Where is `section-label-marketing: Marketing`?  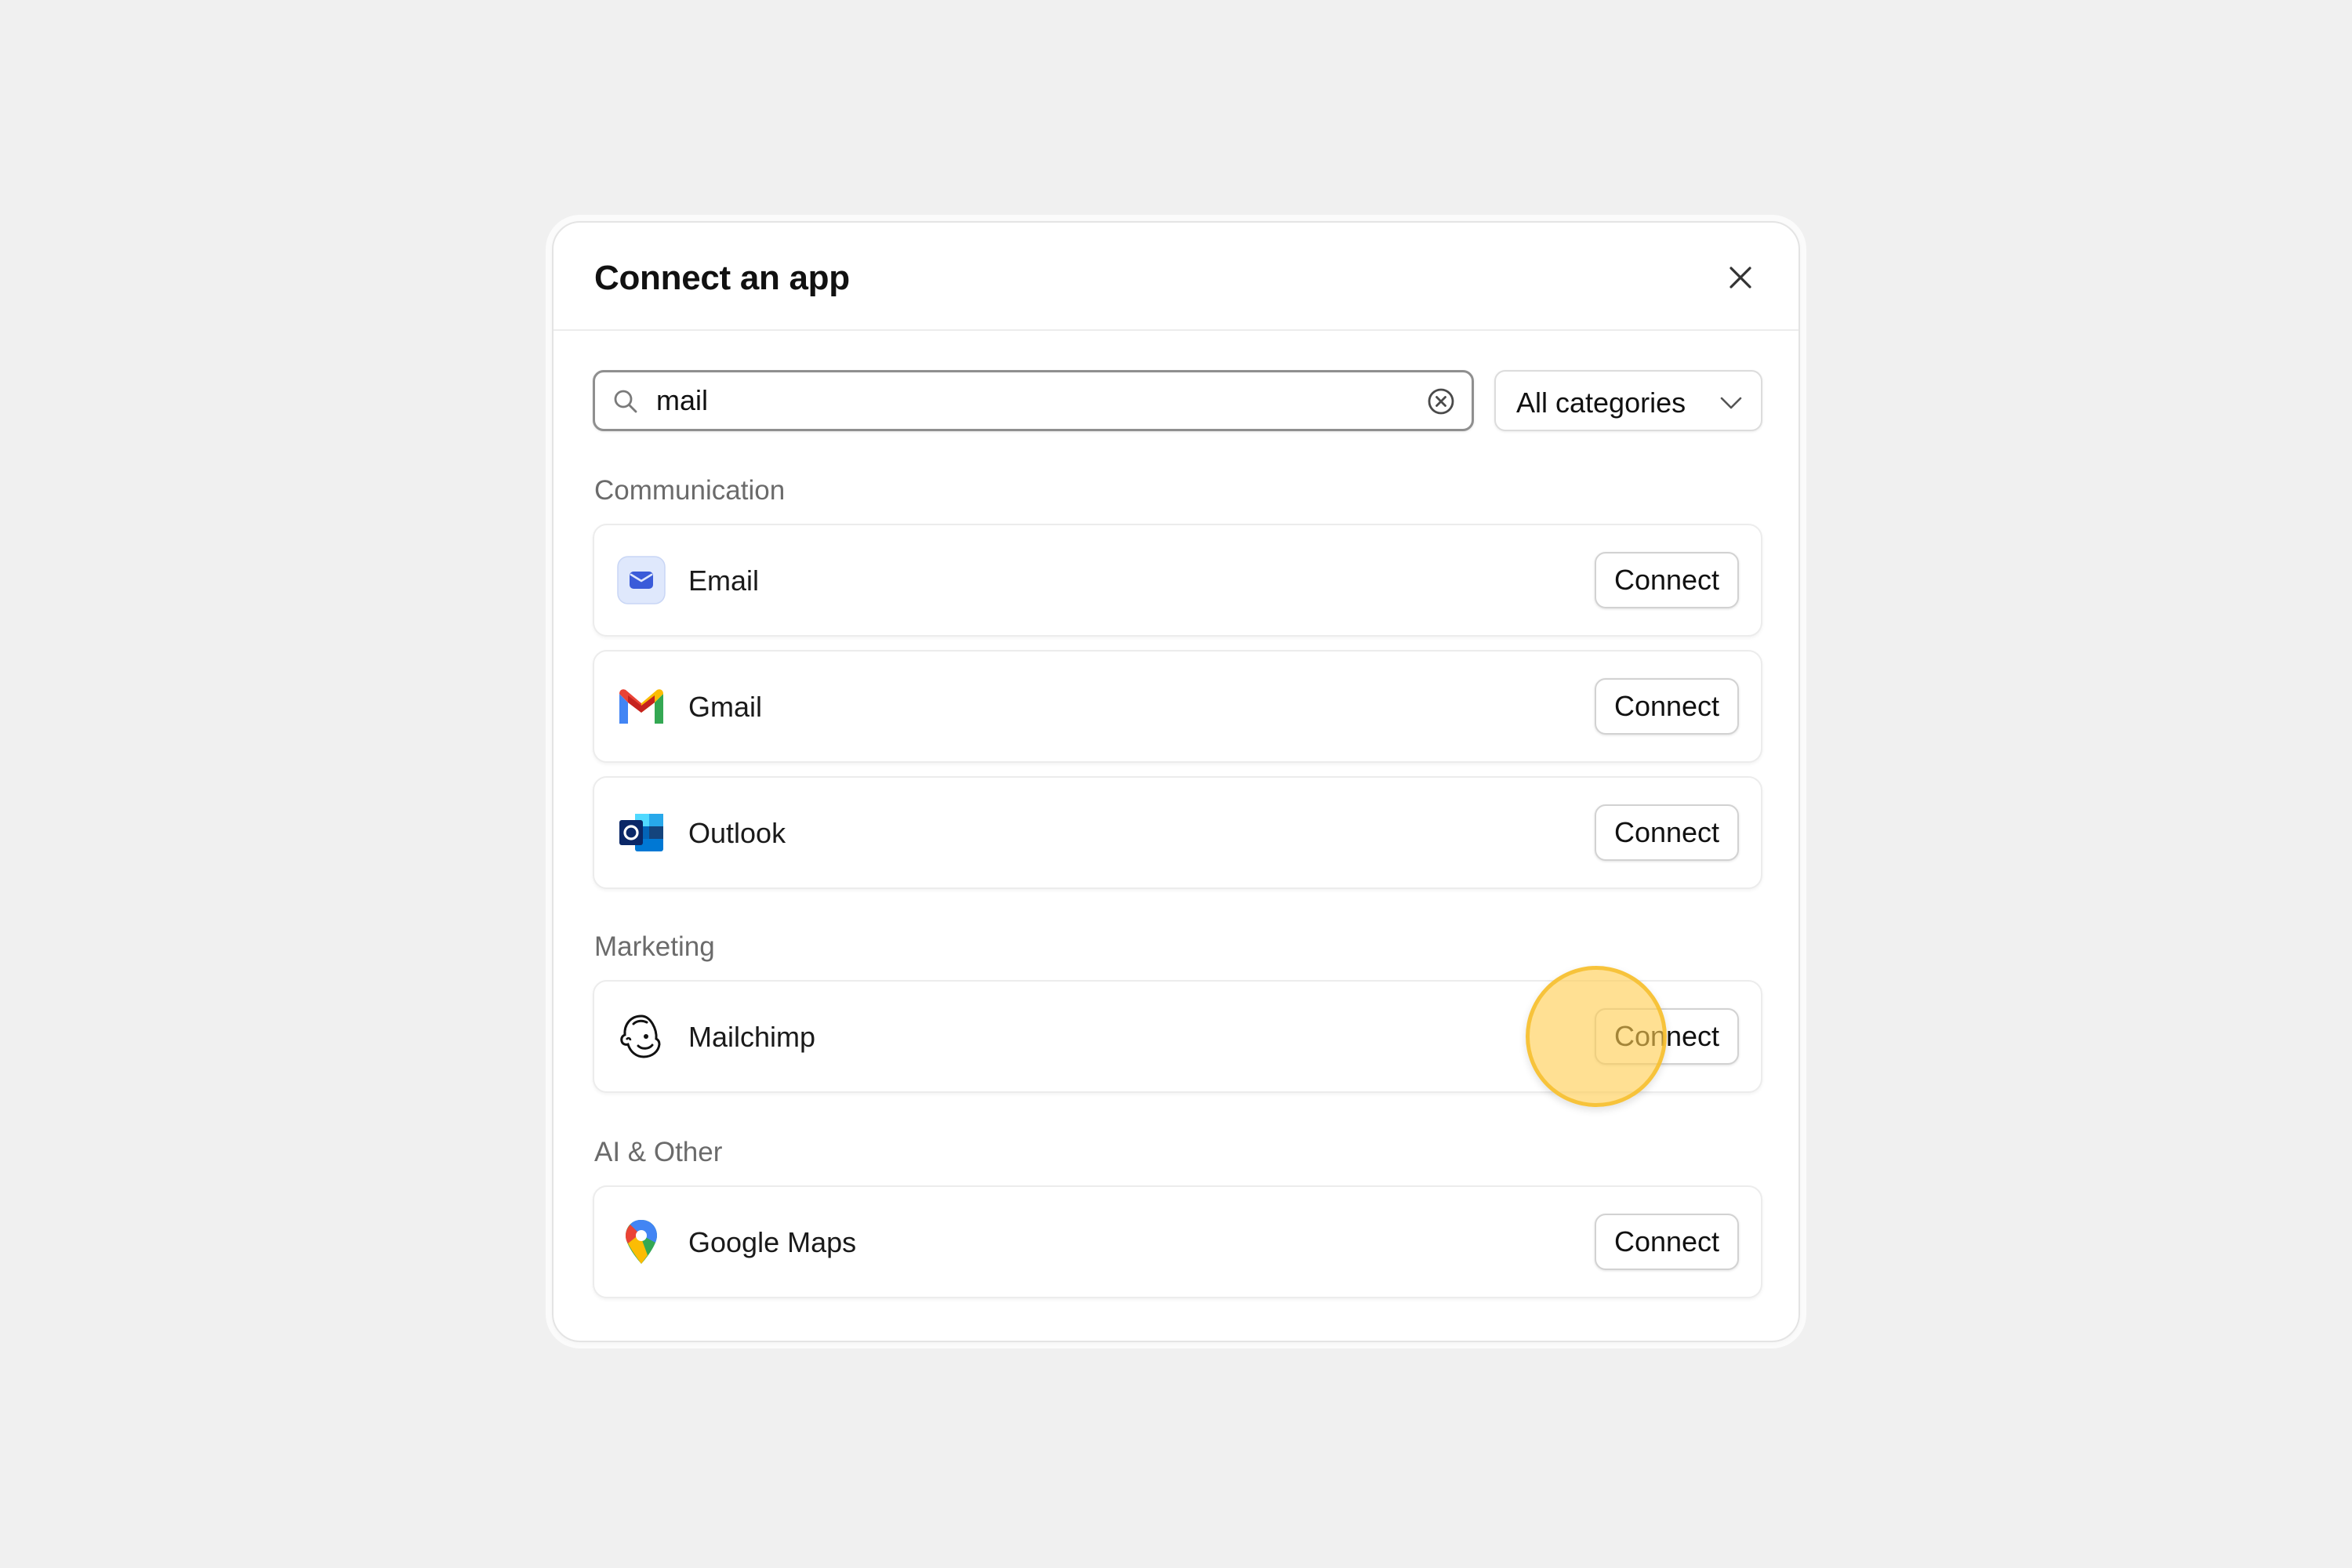 section-label-marketing: Marketing is located at coordinates (654, 946).